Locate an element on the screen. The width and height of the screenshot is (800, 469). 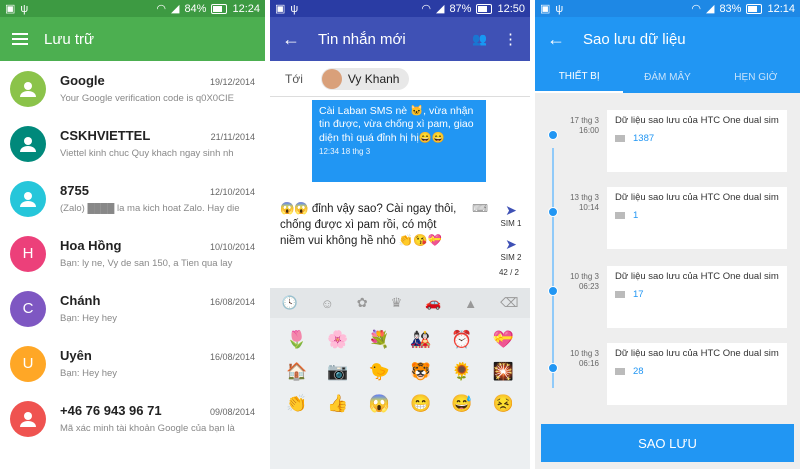
emoji-key: 🌻 is located at coordinates (461, 372).